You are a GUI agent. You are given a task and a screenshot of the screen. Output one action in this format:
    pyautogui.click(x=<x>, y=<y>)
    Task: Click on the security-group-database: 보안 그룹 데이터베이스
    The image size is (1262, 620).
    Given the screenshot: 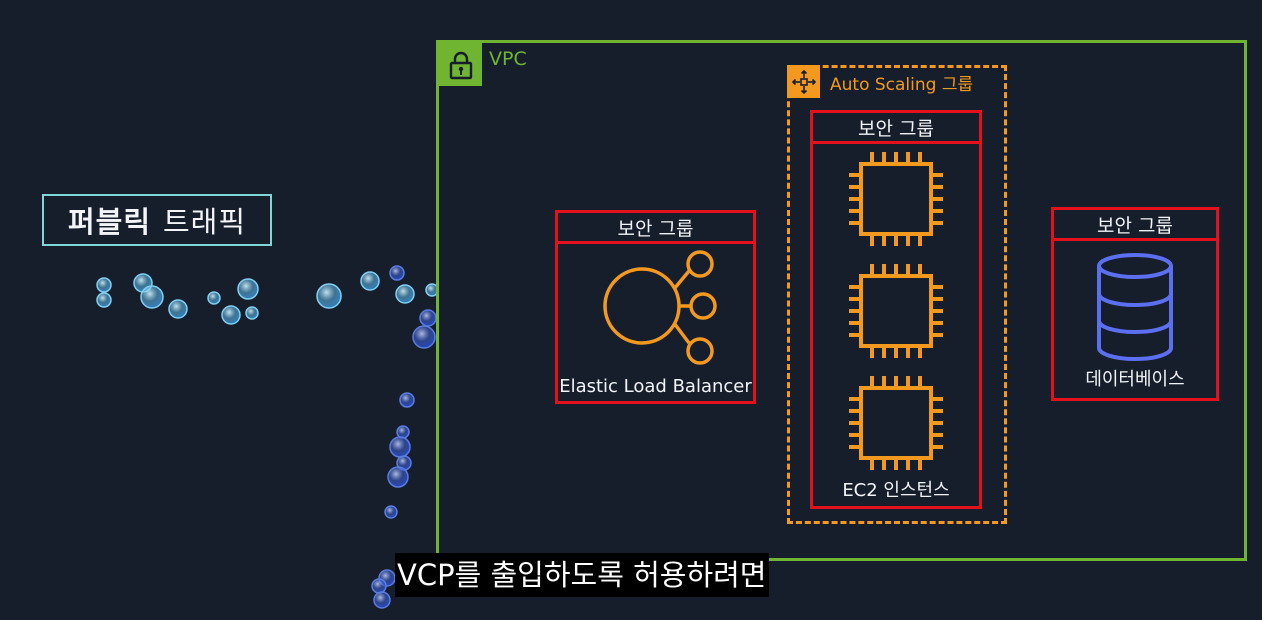 What is the action you would take?
    pyautogui.click(x=1135, y=304)
    